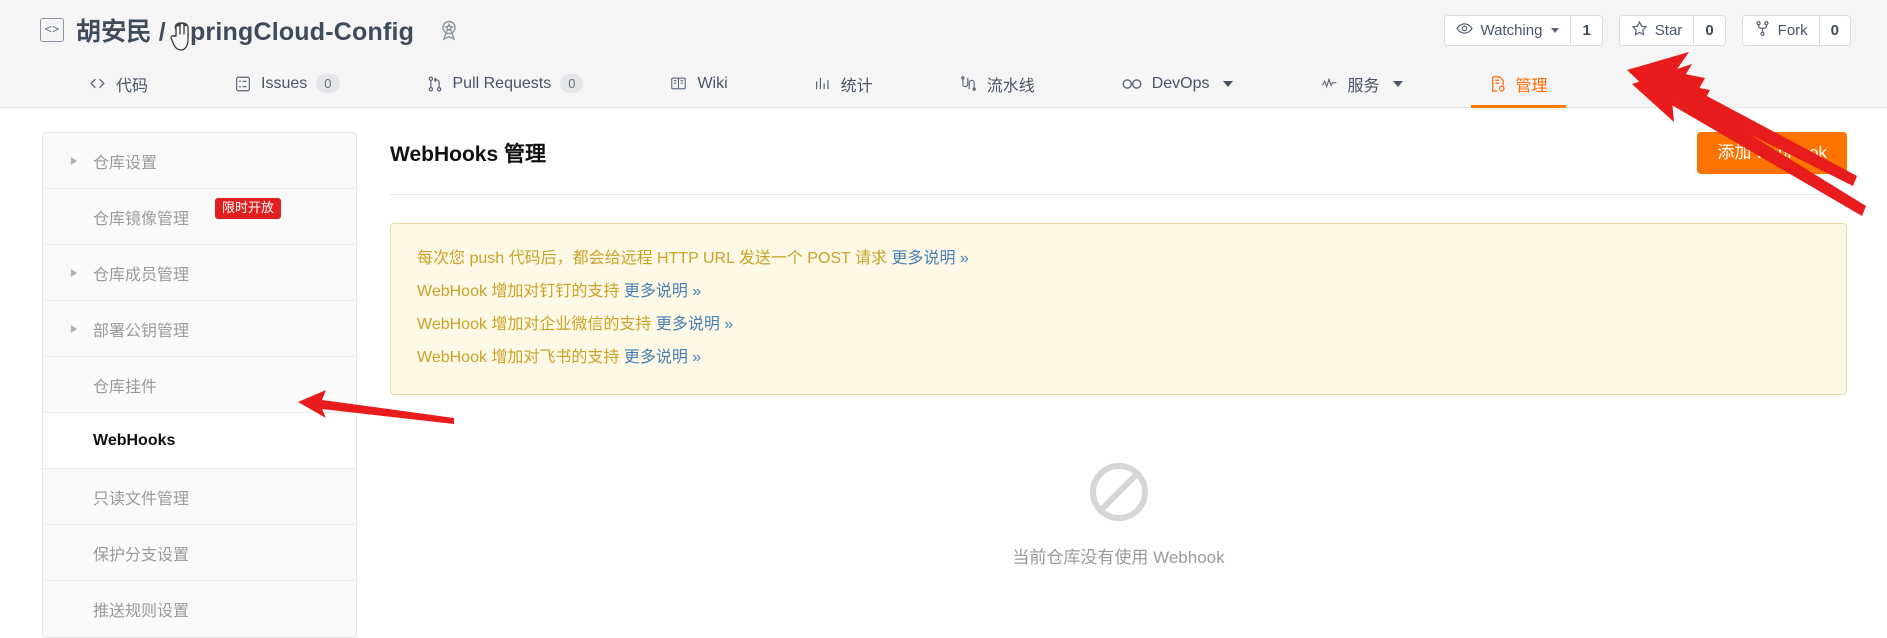 Image resolution: width=1887 pixels, height=638 pixels. Describe the element at coordinates (1329, 84) in the screenshot. I see `activity-icon` at that location.